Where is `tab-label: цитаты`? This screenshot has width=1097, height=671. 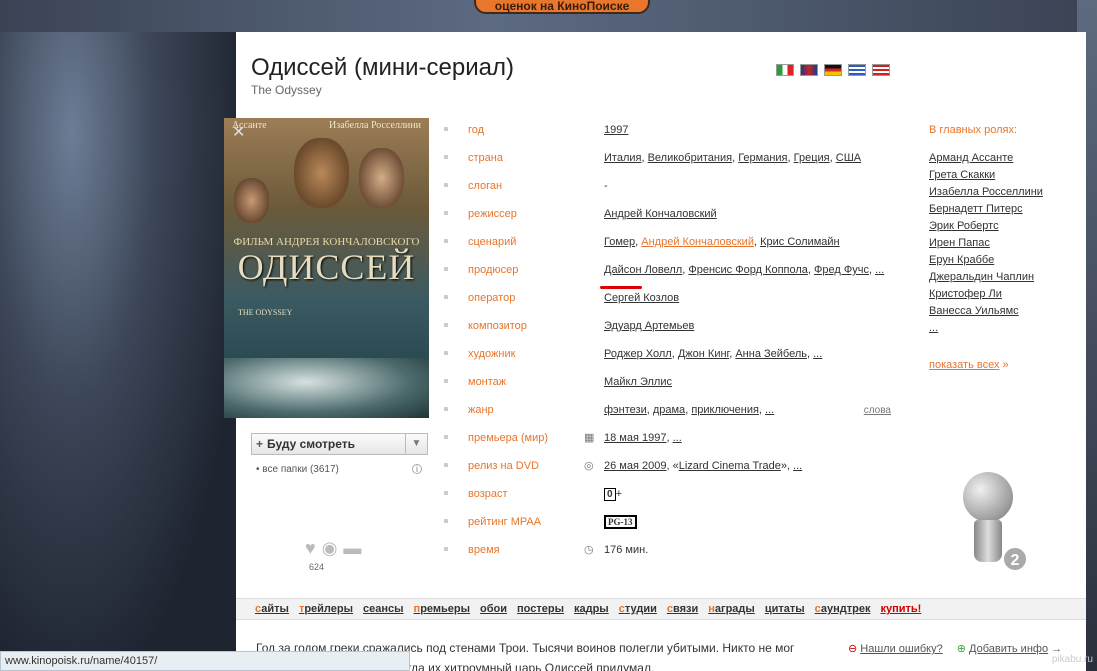
tab-label: цитаты is located at coordinates (784, 609).